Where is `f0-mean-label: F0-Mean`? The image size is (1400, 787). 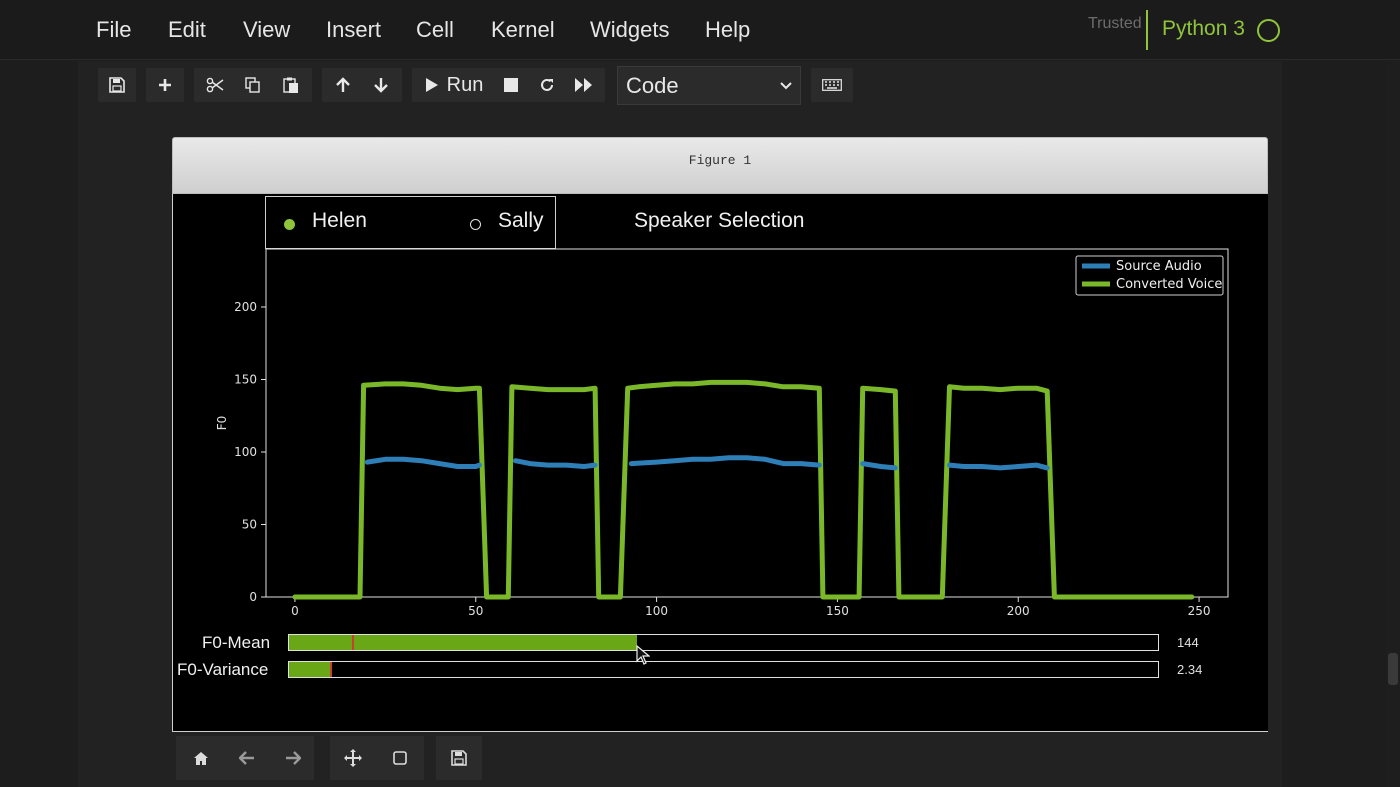 f0-mean-label: F0-Mean is located at coordinates (236, 642).